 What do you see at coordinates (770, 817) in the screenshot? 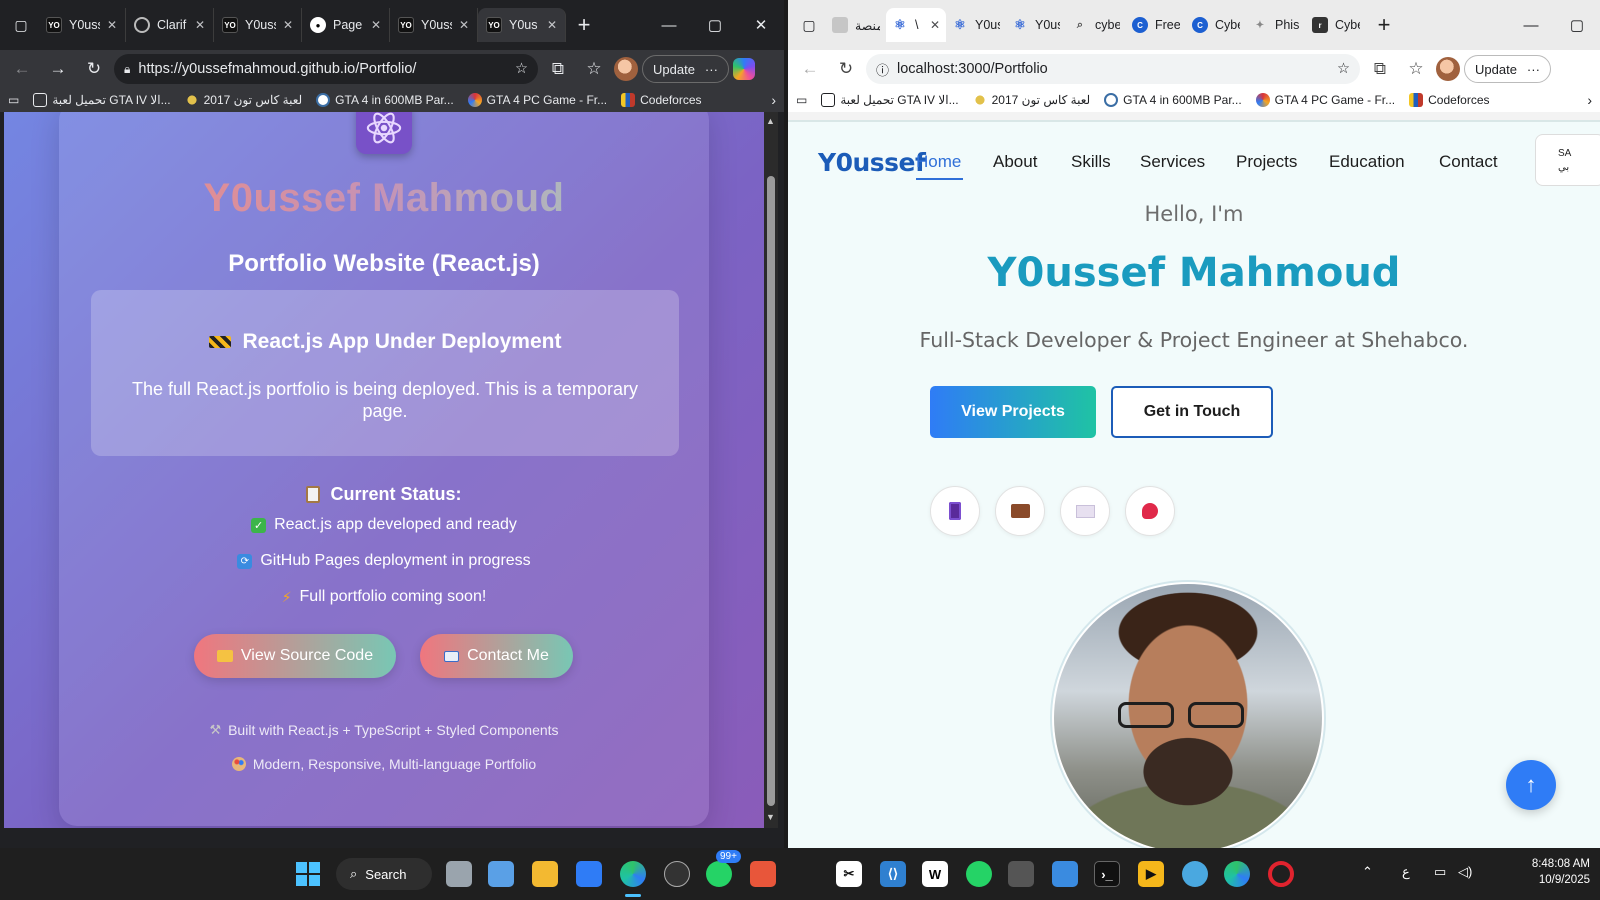
I see `scroll-down-icon: ▼` at bounding box center [770, 817].